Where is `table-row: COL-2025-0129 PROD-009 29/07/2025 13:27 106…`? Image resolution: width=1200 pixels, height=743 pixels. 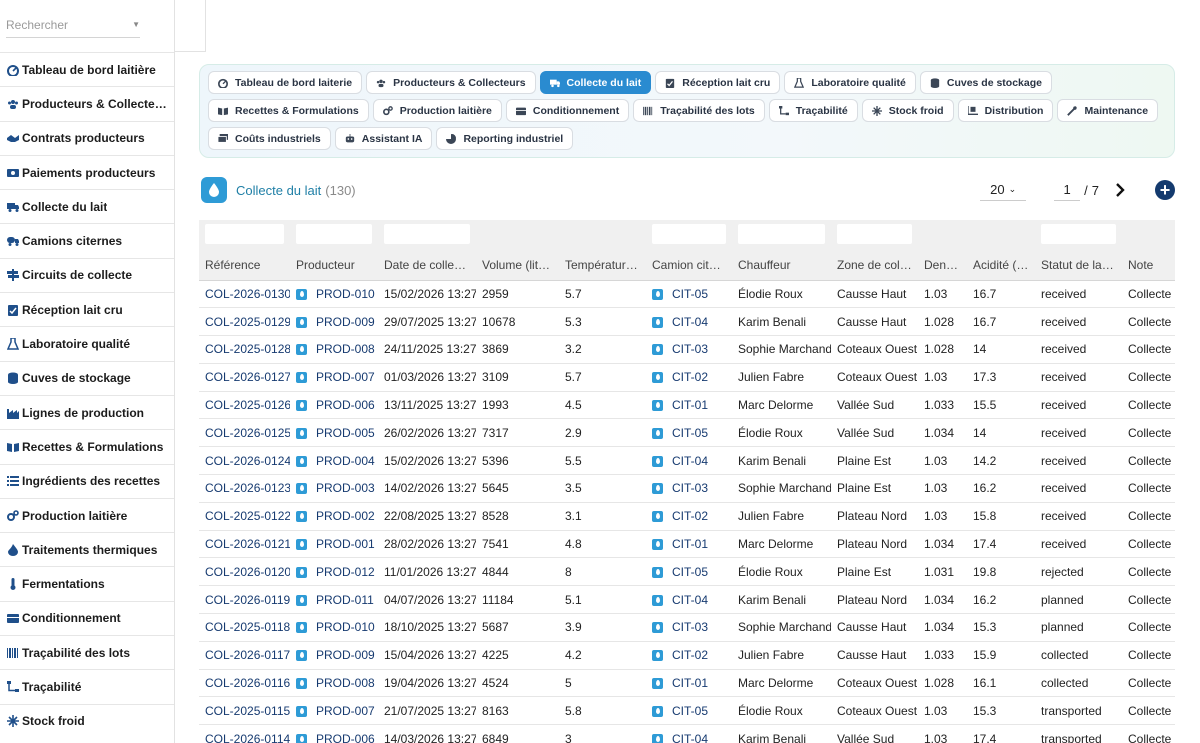 table-row: COL-2025-0129 PROD-009 29/07/2025 13:27 106… is located at coordinates (687, 322).